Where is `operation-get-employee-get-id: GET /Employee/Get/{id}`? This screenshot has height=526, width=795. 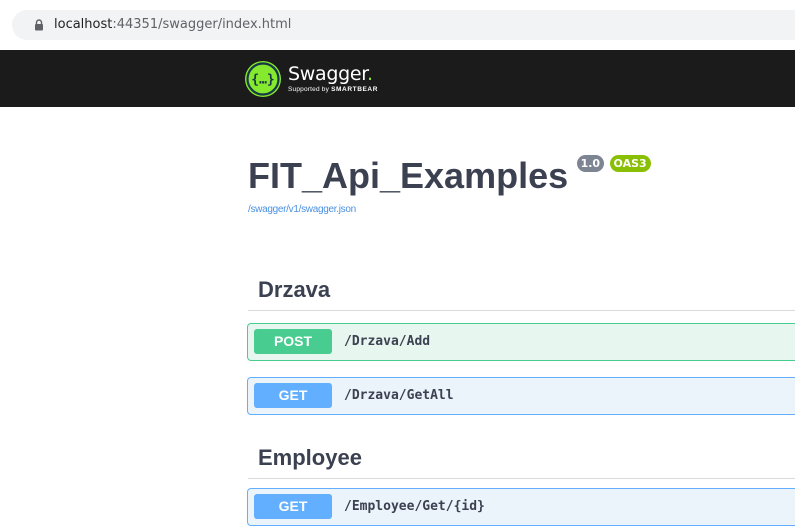
operation-get-employee-get-id: GET /Employee/Get/{id} is located at coordinates (521, 507).